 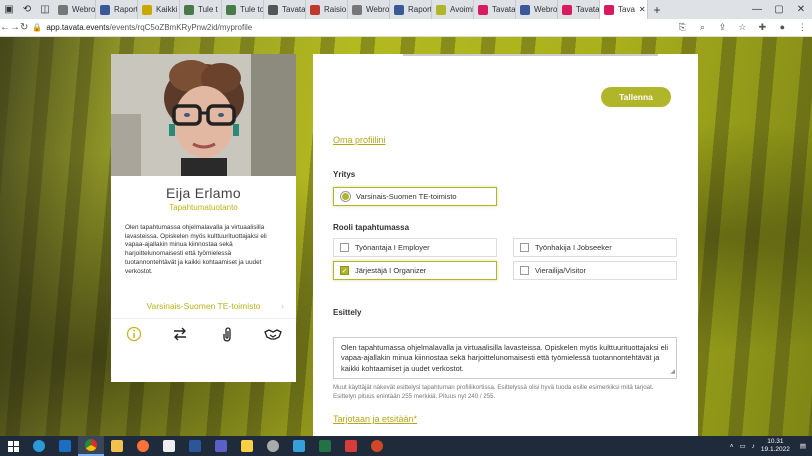 I want to click on role-option-jobseeker: Työnhakija I Jobseeker, so click(x=595, y=247).